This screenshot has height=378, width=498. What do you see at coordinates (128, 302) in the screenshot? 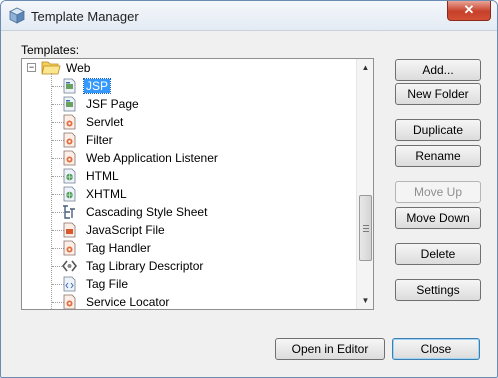
I see `tree-item-label: Service Locator` at bounding box center [128, 302].